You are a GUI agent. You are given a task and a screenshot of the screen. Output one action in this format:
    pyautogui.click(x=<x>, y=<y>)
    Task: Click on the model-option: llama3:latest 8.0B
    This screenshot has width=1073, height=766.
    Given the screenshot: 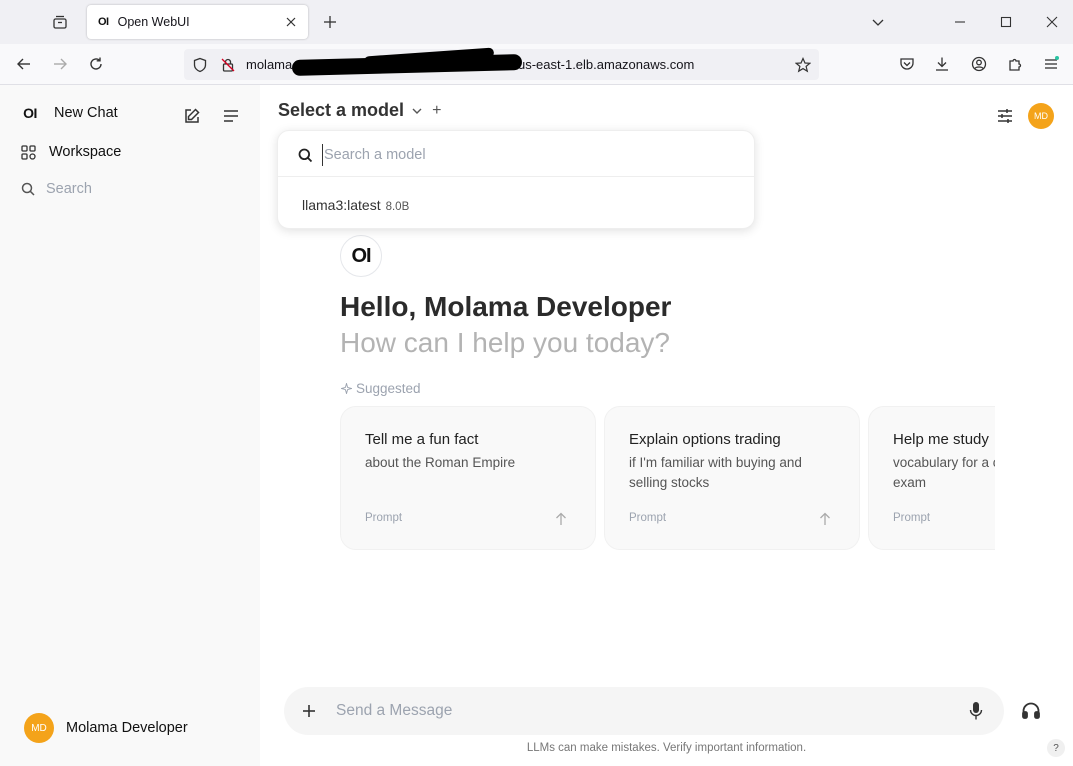 What is the action you would take?
    pyautogui.click(x=355, y=205)
    